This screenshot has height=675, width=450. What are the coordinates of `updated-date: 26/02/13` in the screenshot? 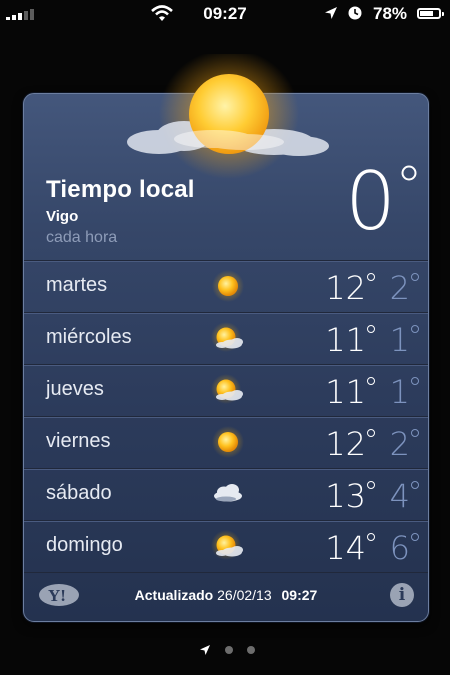 It's located at (244, 595).